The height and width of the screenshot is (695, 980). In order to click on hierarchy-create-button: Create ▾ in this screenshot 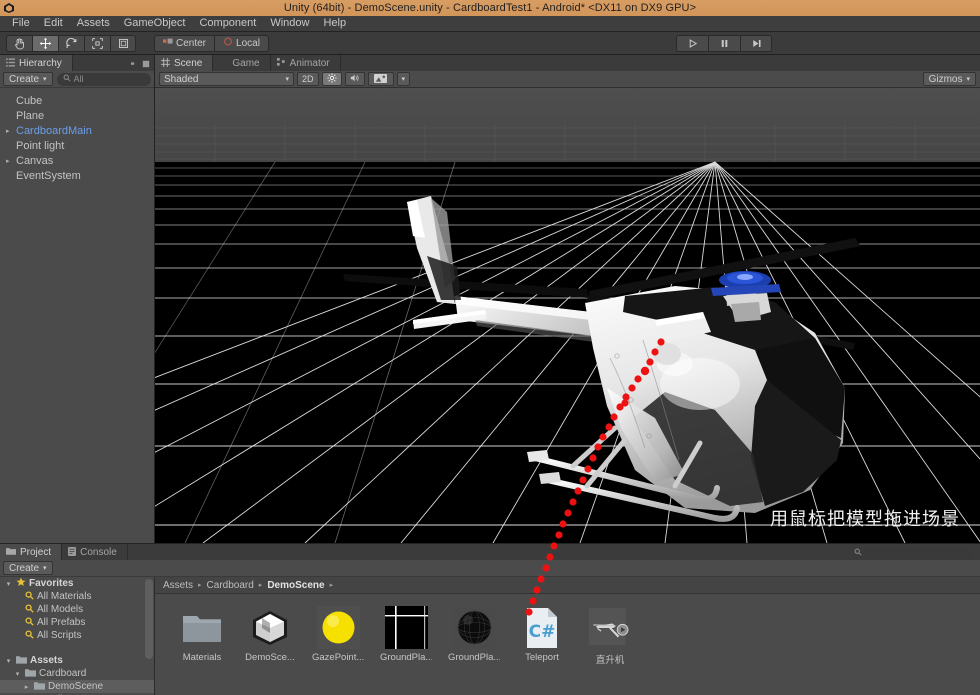, I will do `click(28, 79)`.